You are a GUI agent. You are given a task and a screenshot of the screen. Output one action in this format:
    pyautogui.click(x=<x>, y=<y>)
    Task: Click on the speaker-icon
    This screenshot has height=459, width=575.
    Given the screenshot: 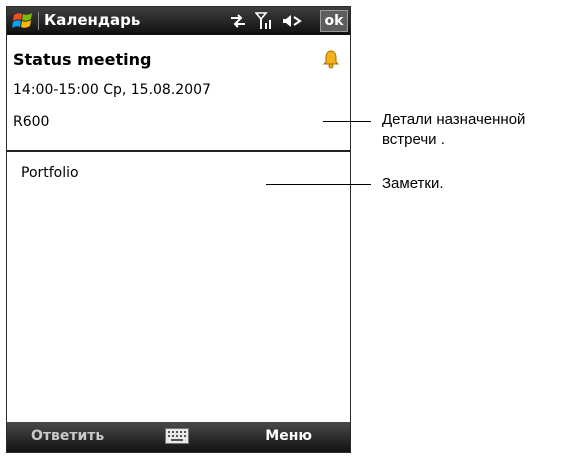 What is the action you would take?
    pyautogui.click(x=292, y=21)
    